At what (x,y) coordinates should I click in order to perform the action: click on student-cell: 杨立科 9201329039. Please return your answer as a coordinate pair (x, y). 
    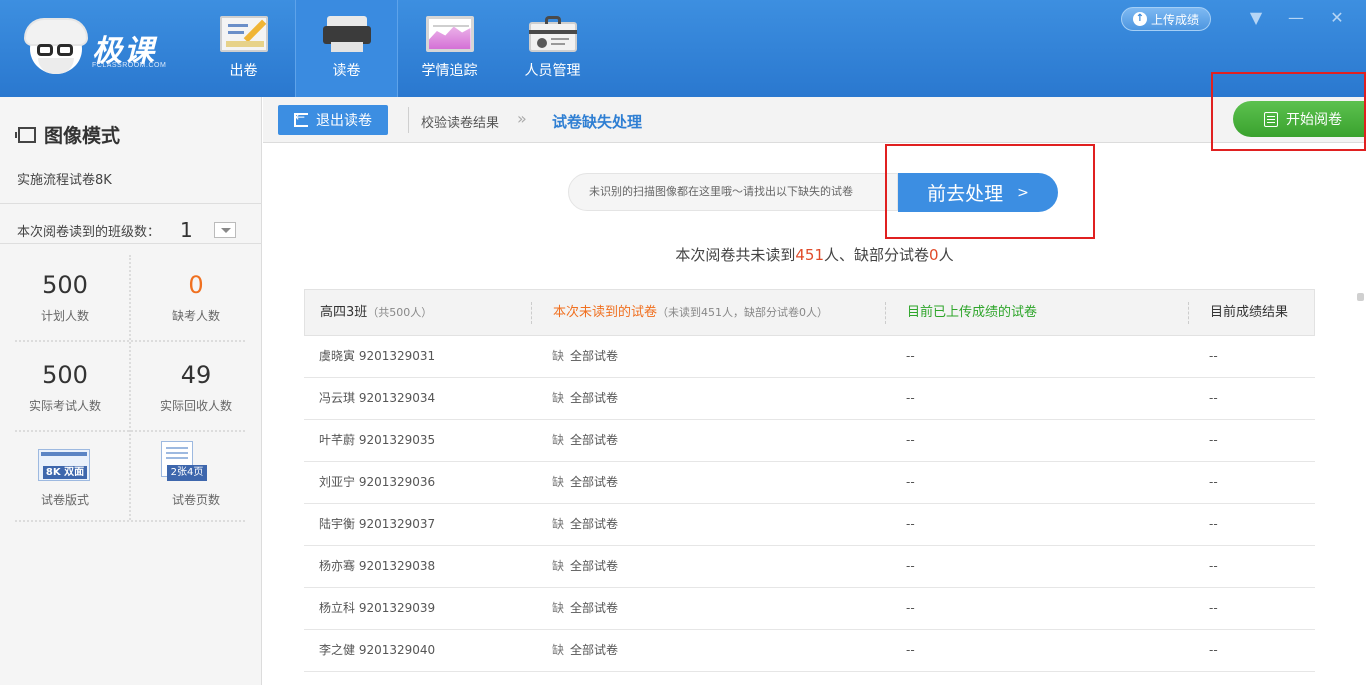
    Looking at the image, I should click on (377, 608).